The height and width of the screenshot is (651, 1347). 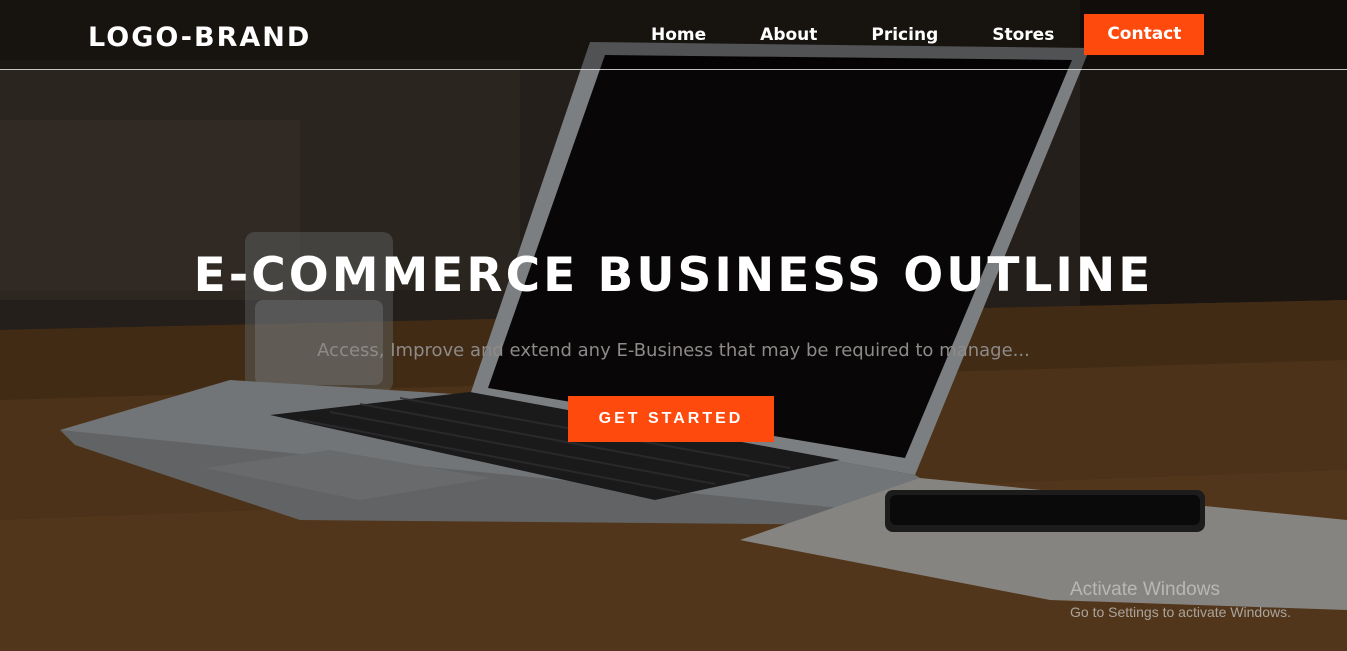 What do you see at coordinates (904, 35) in the screenshot?
I see `nav-pricing-link: Pricing` at bounding box center [904, 35].